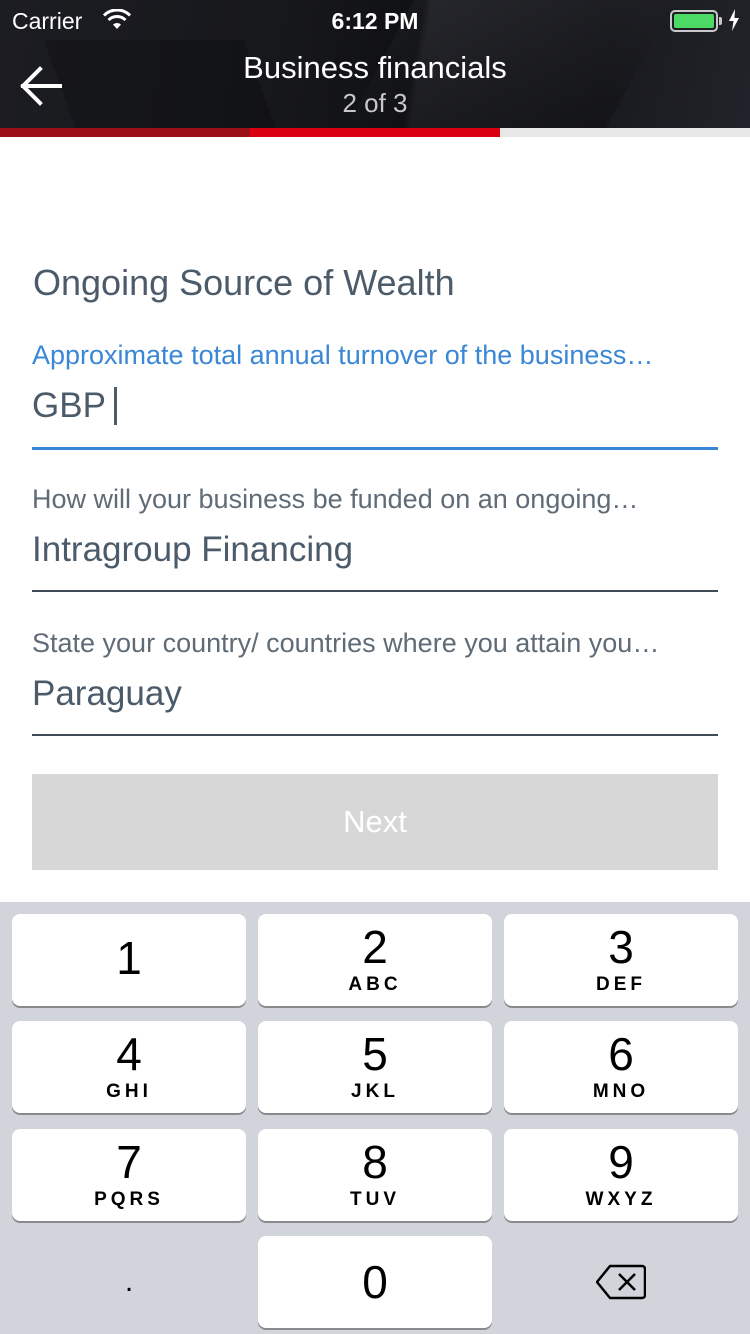 Image resolution: width=750 pixels, height=1334 pixels. I want to click on key-letters: GHI, so click(129, 1091).